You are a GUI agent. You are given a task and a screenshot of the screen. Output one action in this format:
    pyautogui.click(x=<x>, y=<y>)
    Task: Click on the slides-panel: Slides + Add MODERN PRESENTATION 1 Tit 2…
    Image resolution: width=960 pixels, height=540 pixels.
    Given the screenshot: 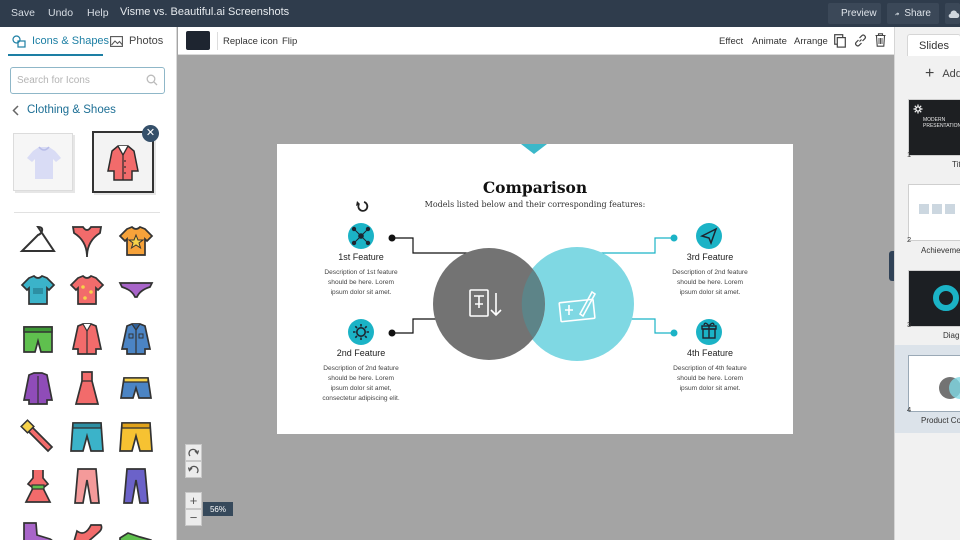 What is the action you would take?
    pyautogui.click(x=927, y=283)
    